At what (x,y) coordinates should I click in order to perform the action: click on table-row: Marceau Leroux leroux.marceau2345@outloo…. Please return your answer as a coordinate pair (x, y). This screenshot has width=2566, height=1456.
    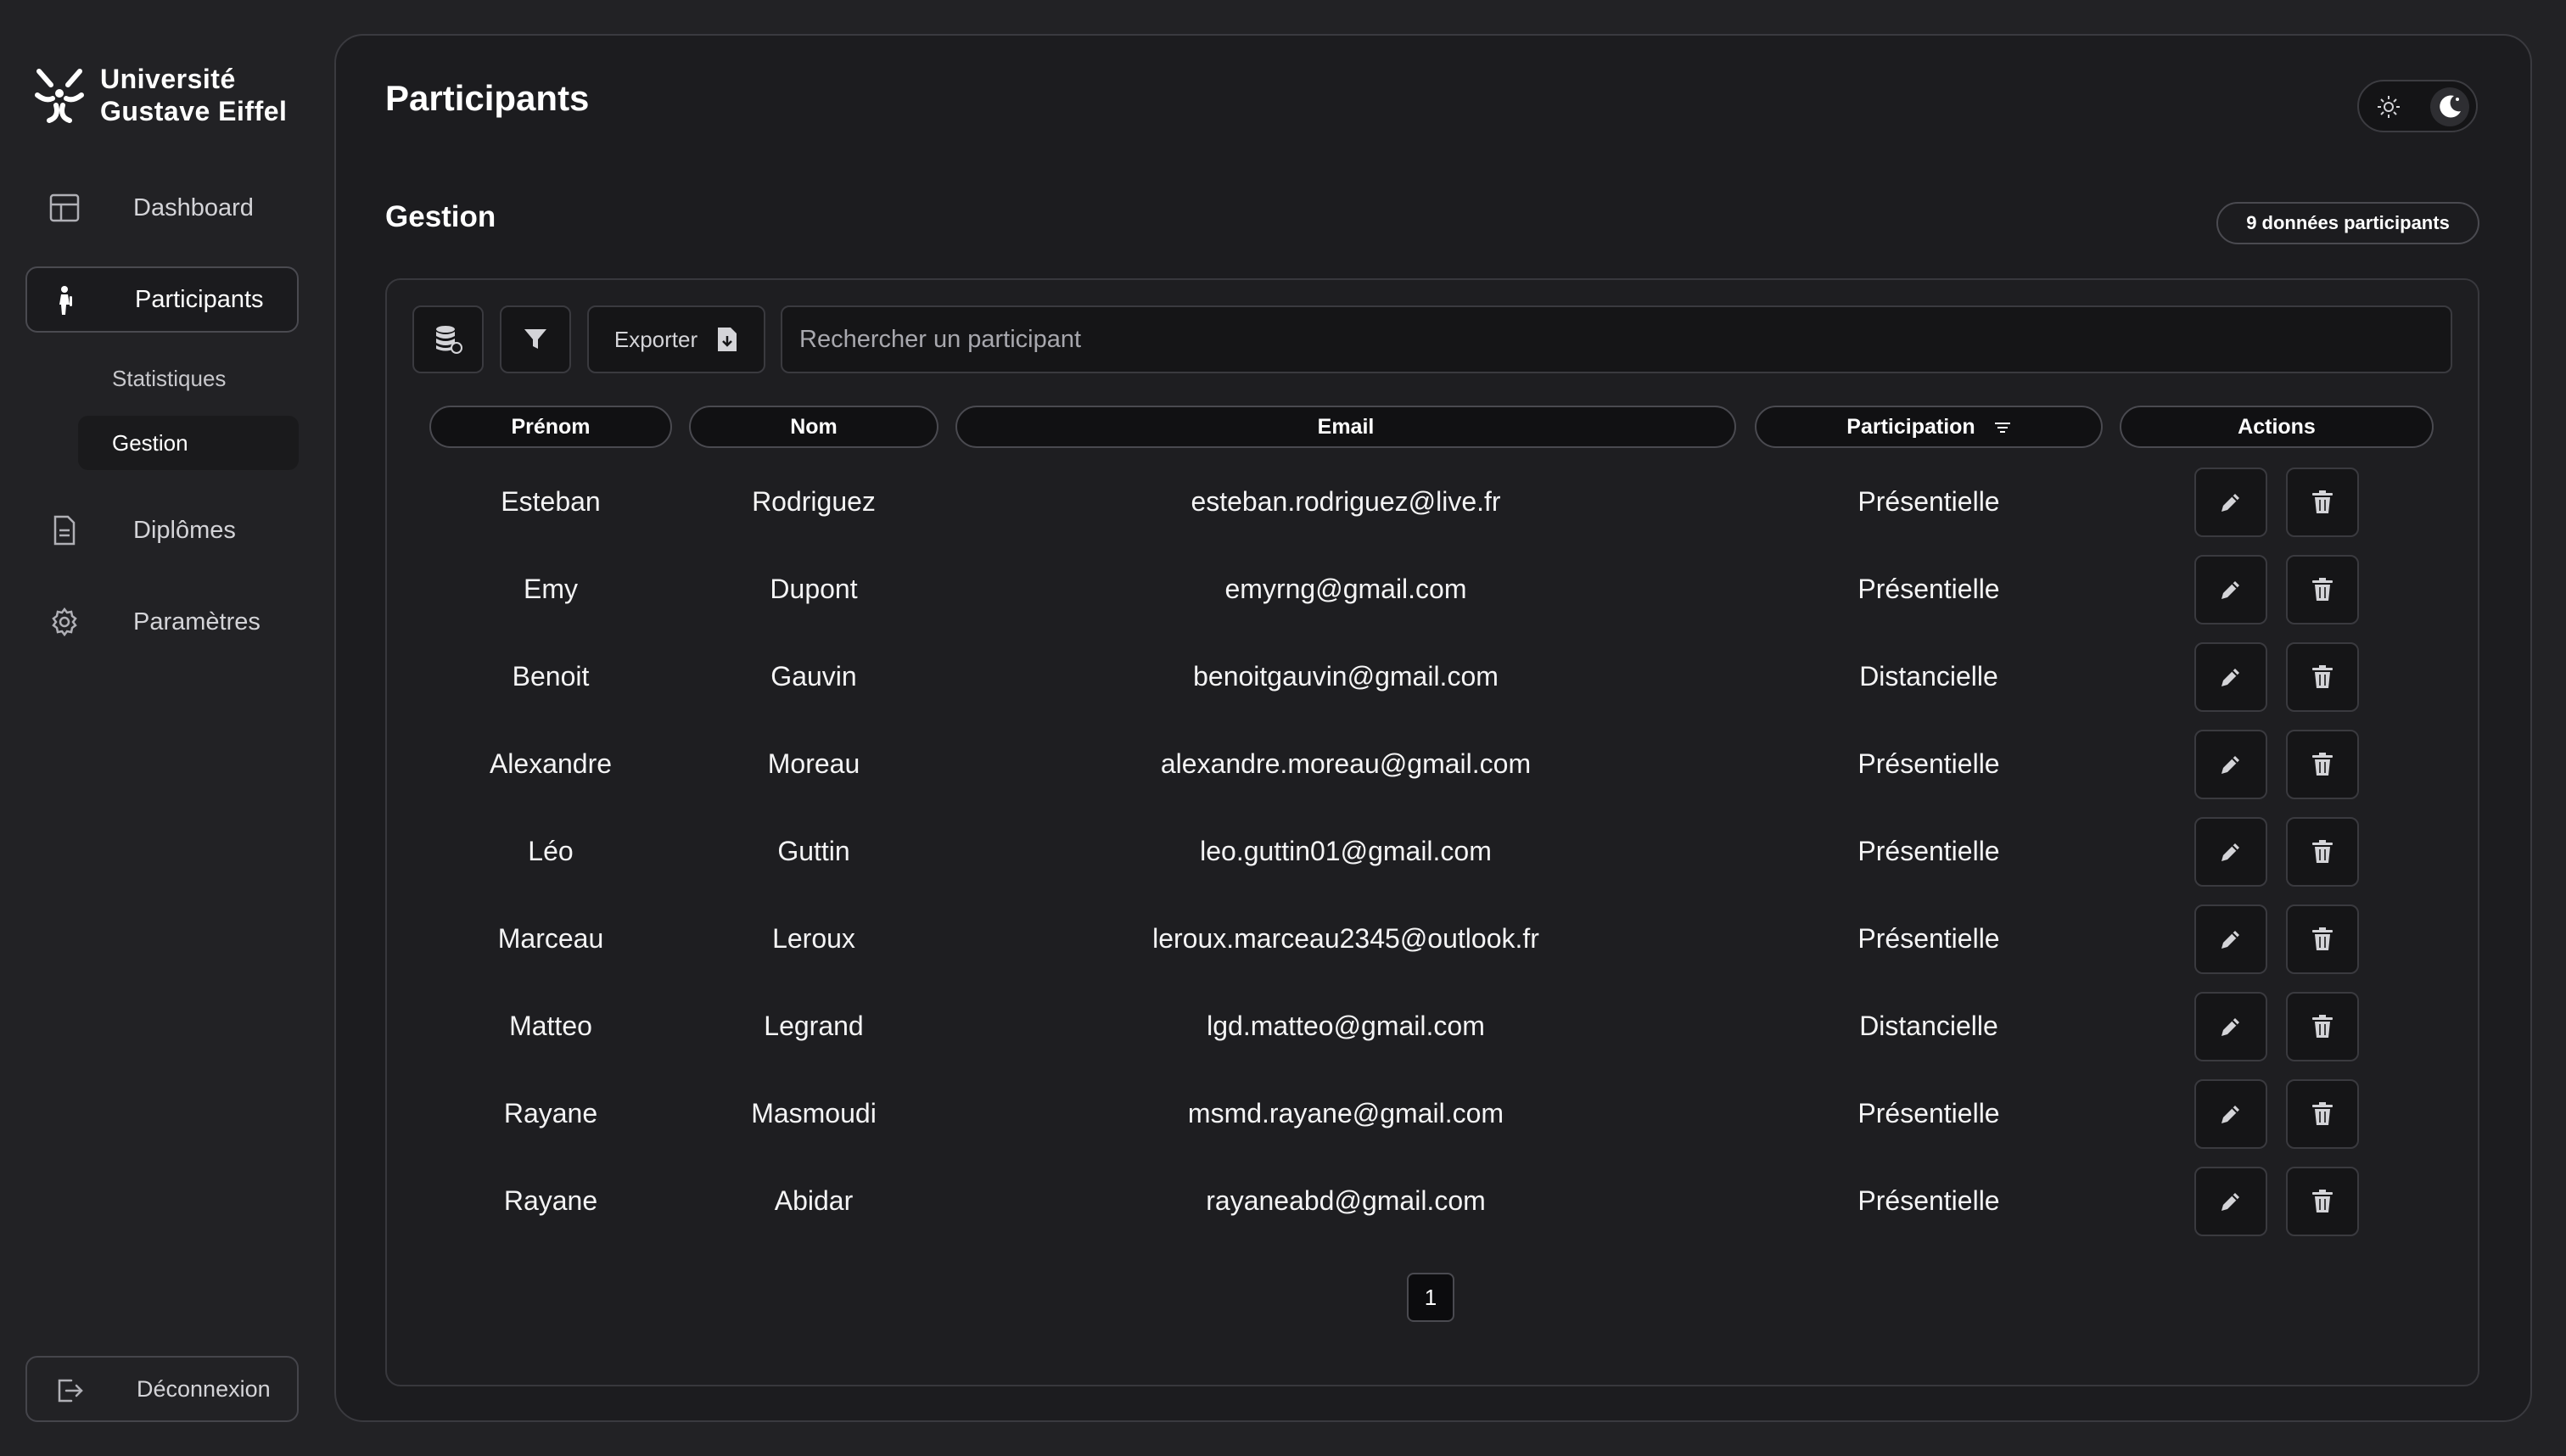
    Looking at the image, I should click on (1432, 939).